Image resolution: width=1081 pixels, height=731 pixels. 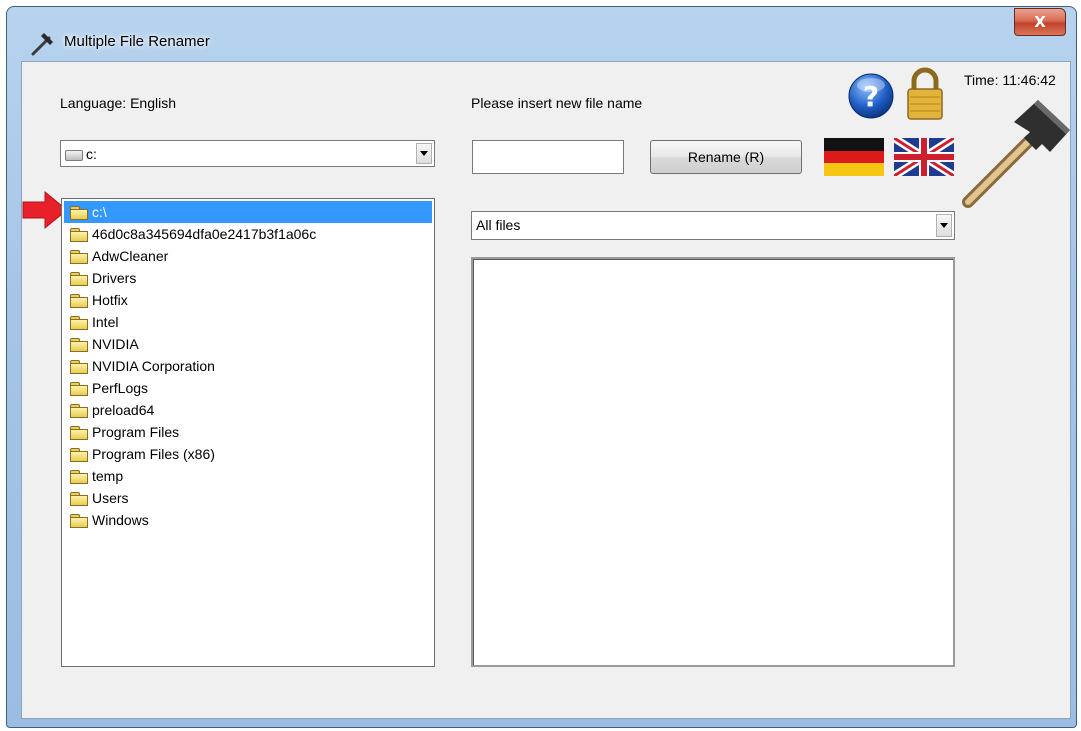 What do you see at coordinates (498, 225) in the screenshot?
I see `file-filter-value: All files` at bounding box center [498, 225].